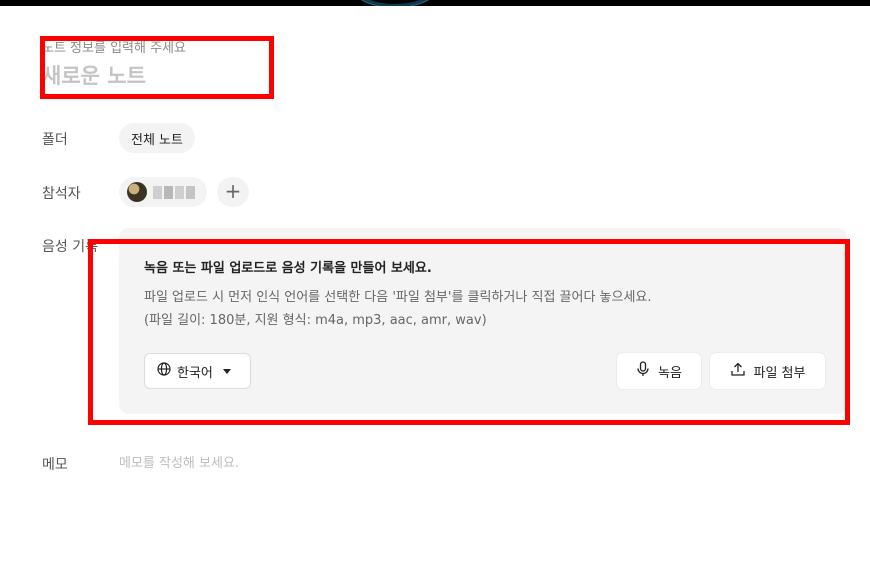 This screenshot has height=583, width=870. What do you see at coordinates (55, 465) in the screenshot?
I see `memo-label: 메모` at bounding box center [55, 465].